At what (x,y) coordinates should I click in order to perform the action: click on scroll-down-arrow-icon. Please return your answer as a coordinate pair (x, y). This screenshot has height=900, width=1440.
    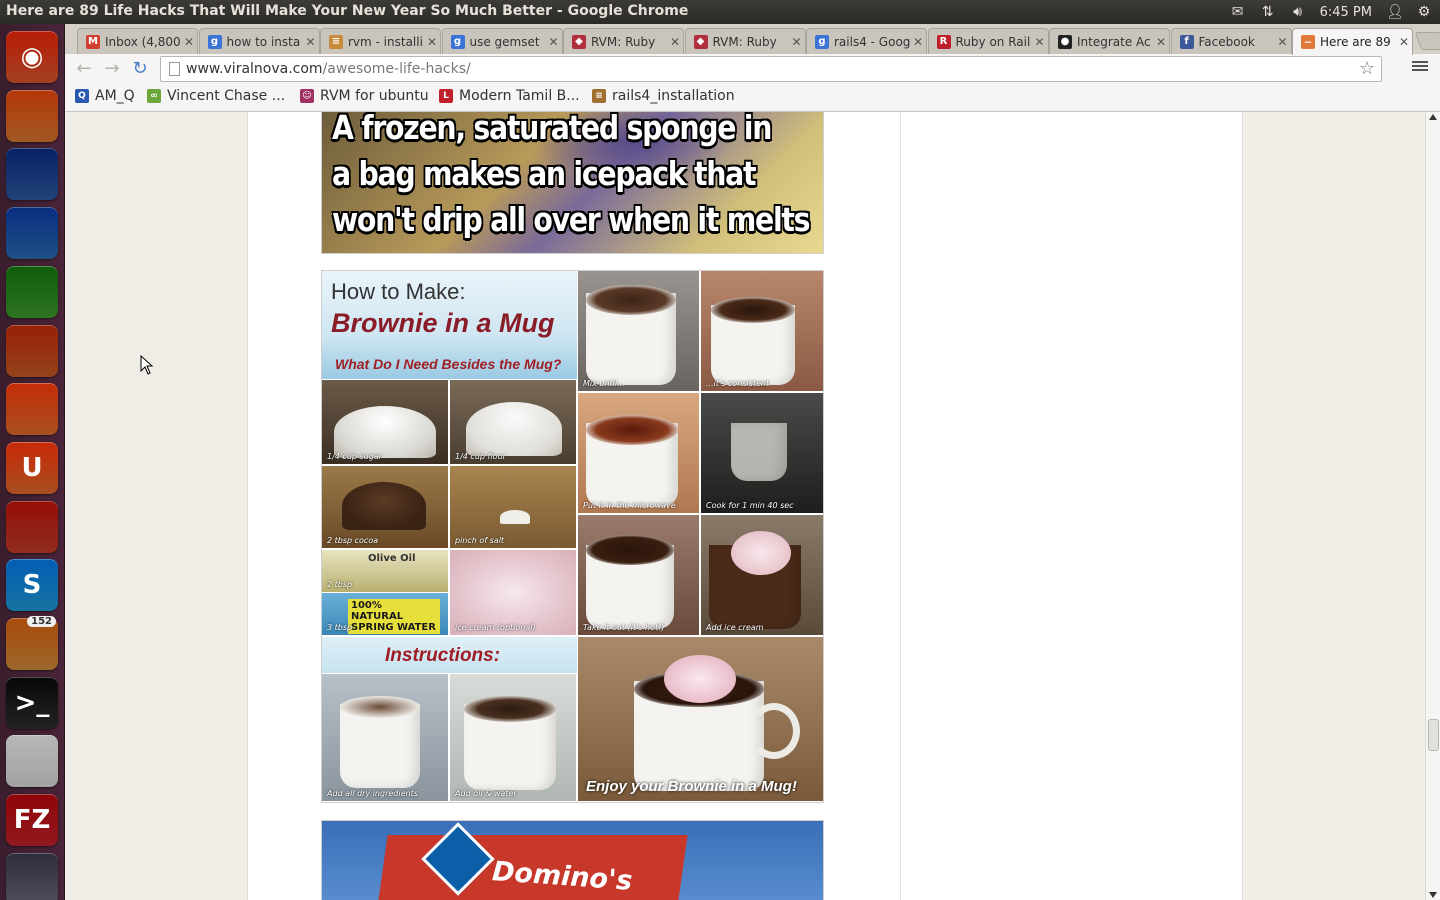
    Looking at the image, I should click on (1433, 895).